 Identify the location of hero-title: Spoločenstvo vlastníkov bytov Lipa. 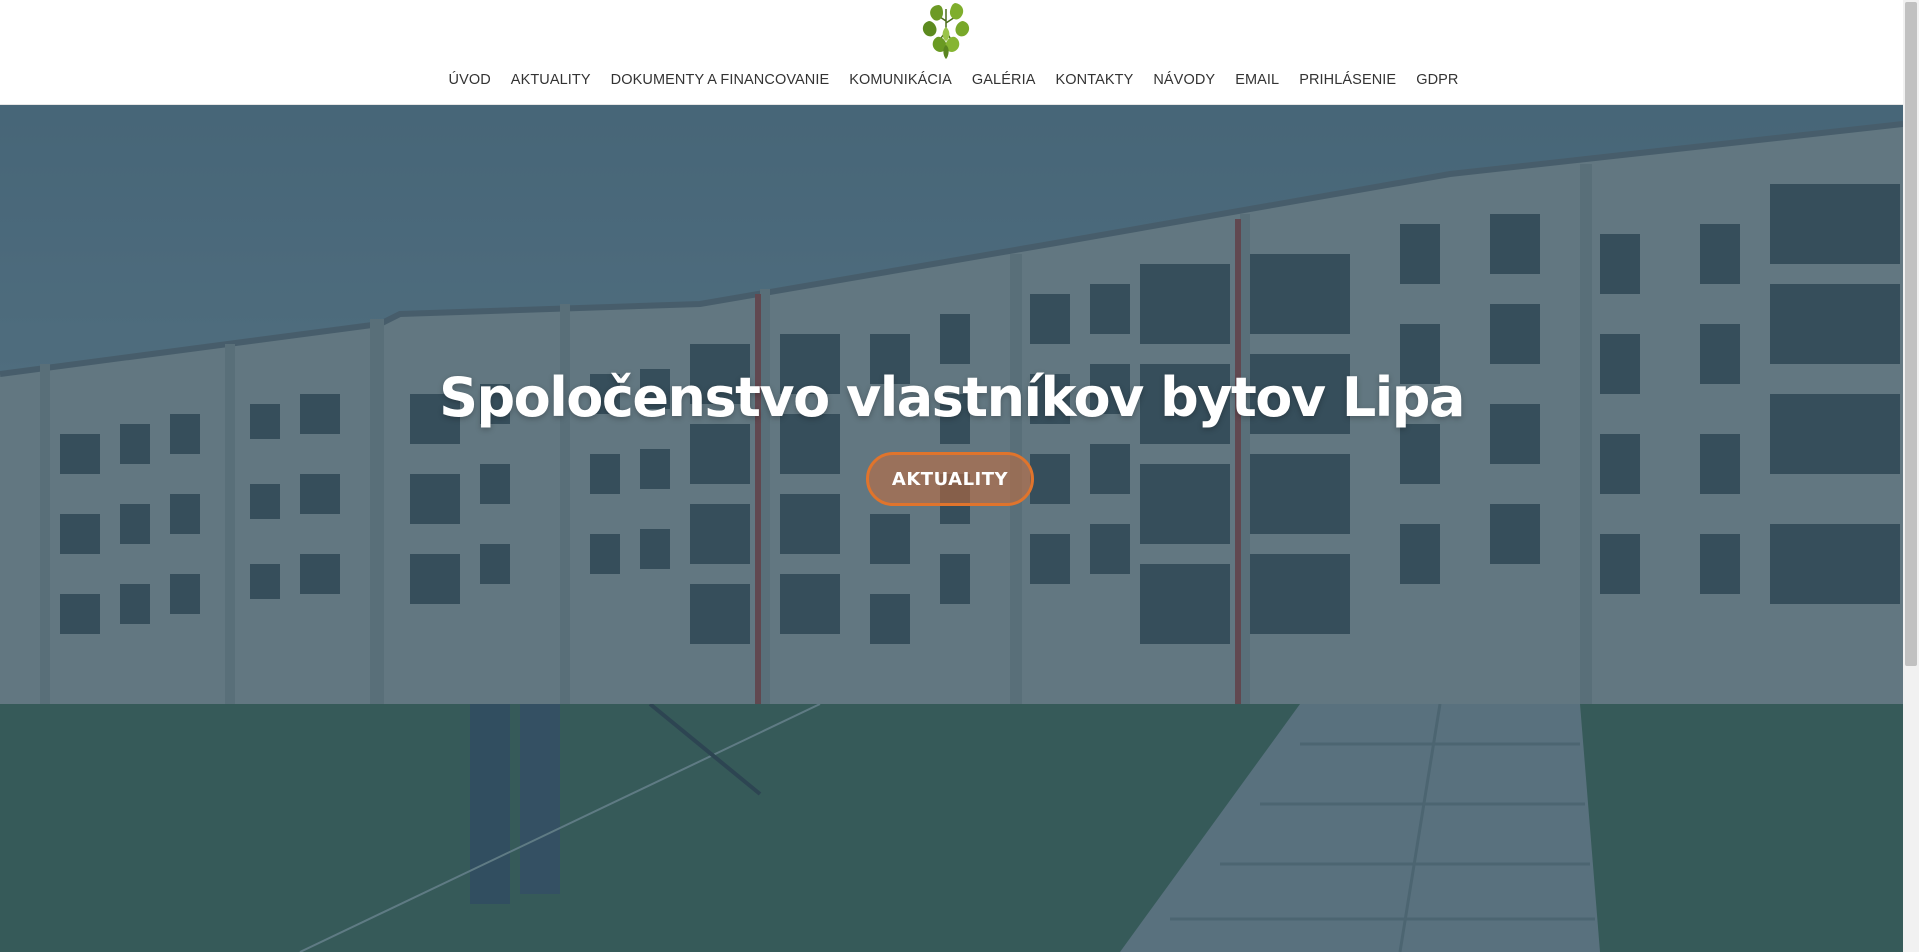
(952, 397).